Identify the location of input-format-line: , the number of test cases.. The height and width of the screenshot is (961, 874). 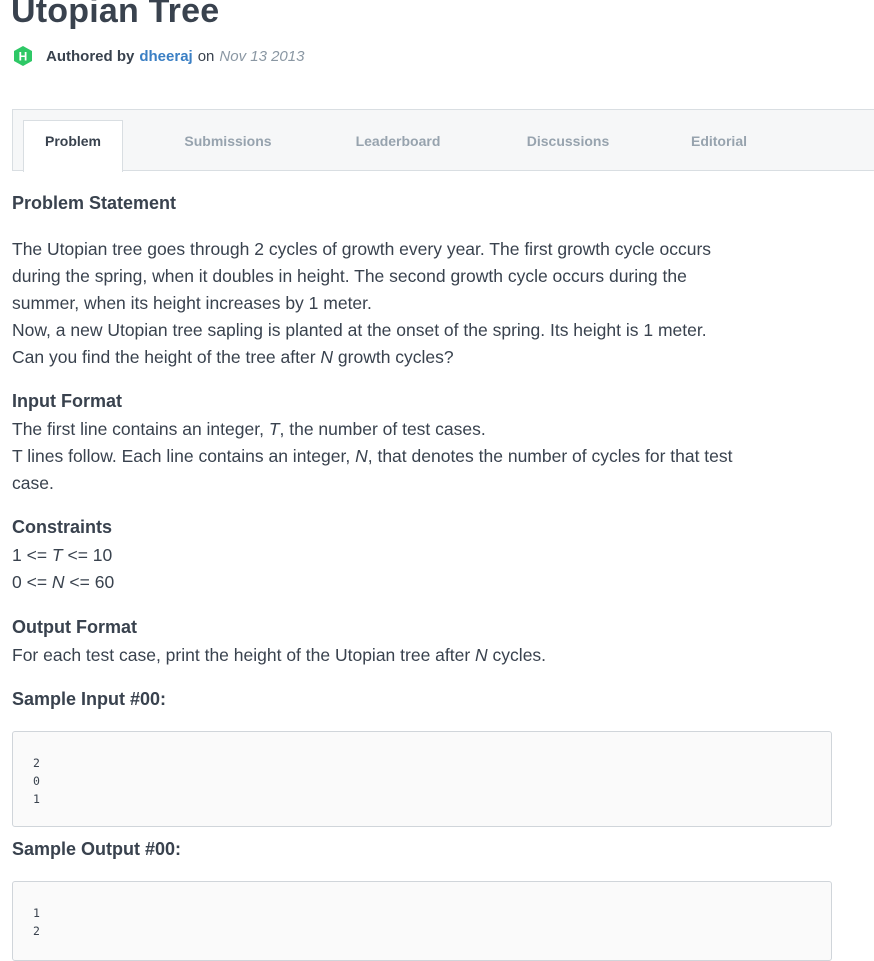
(382, 429).